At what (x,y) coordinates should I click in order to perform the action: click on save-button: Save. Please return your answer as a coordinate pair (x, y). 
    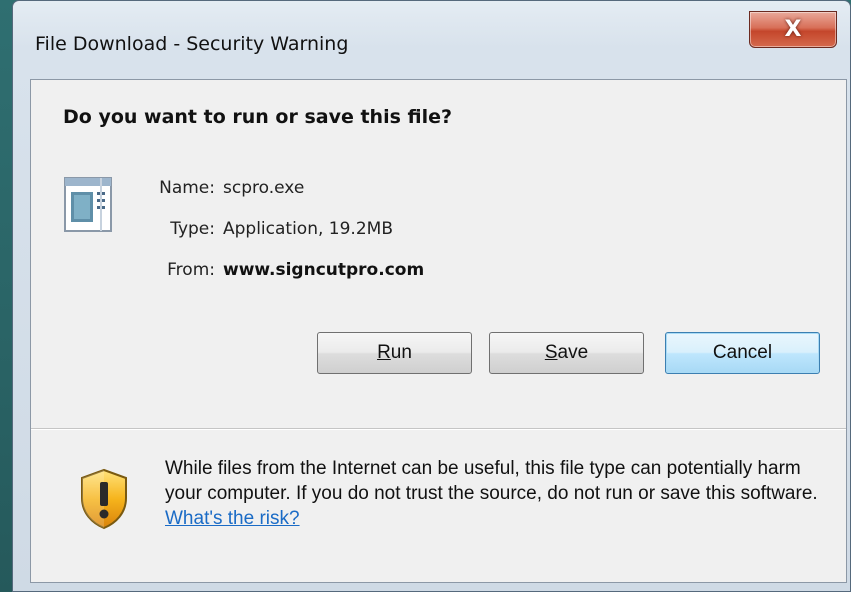
    Looking at the image, I should click on (566, 353).